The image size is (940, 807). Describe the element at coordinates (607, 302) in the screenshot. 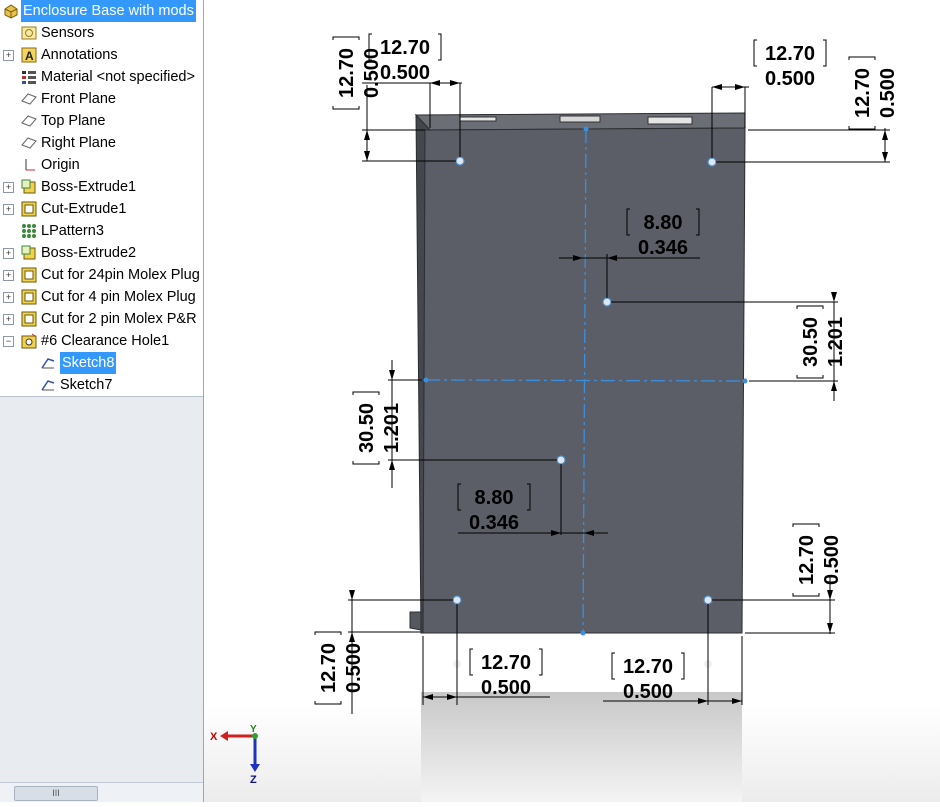

I see `hole-upper-center` at that location.